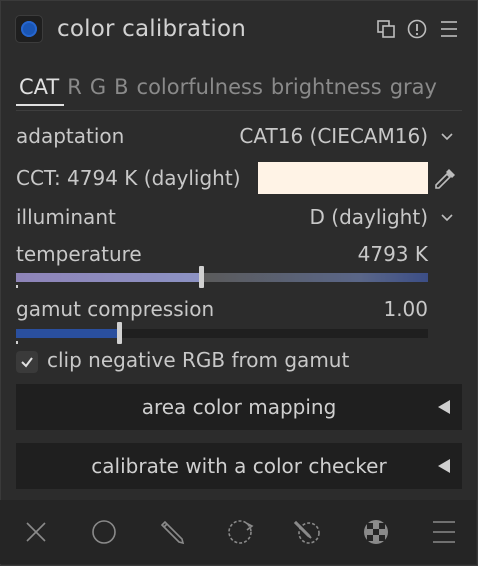 This screenshot has width=478, height=566. What do you see at coordinates (222, 309) in the screenshot?
I see `gamut-slider-label-row: gamut compression 1.00` at bounding box center [222, 309].